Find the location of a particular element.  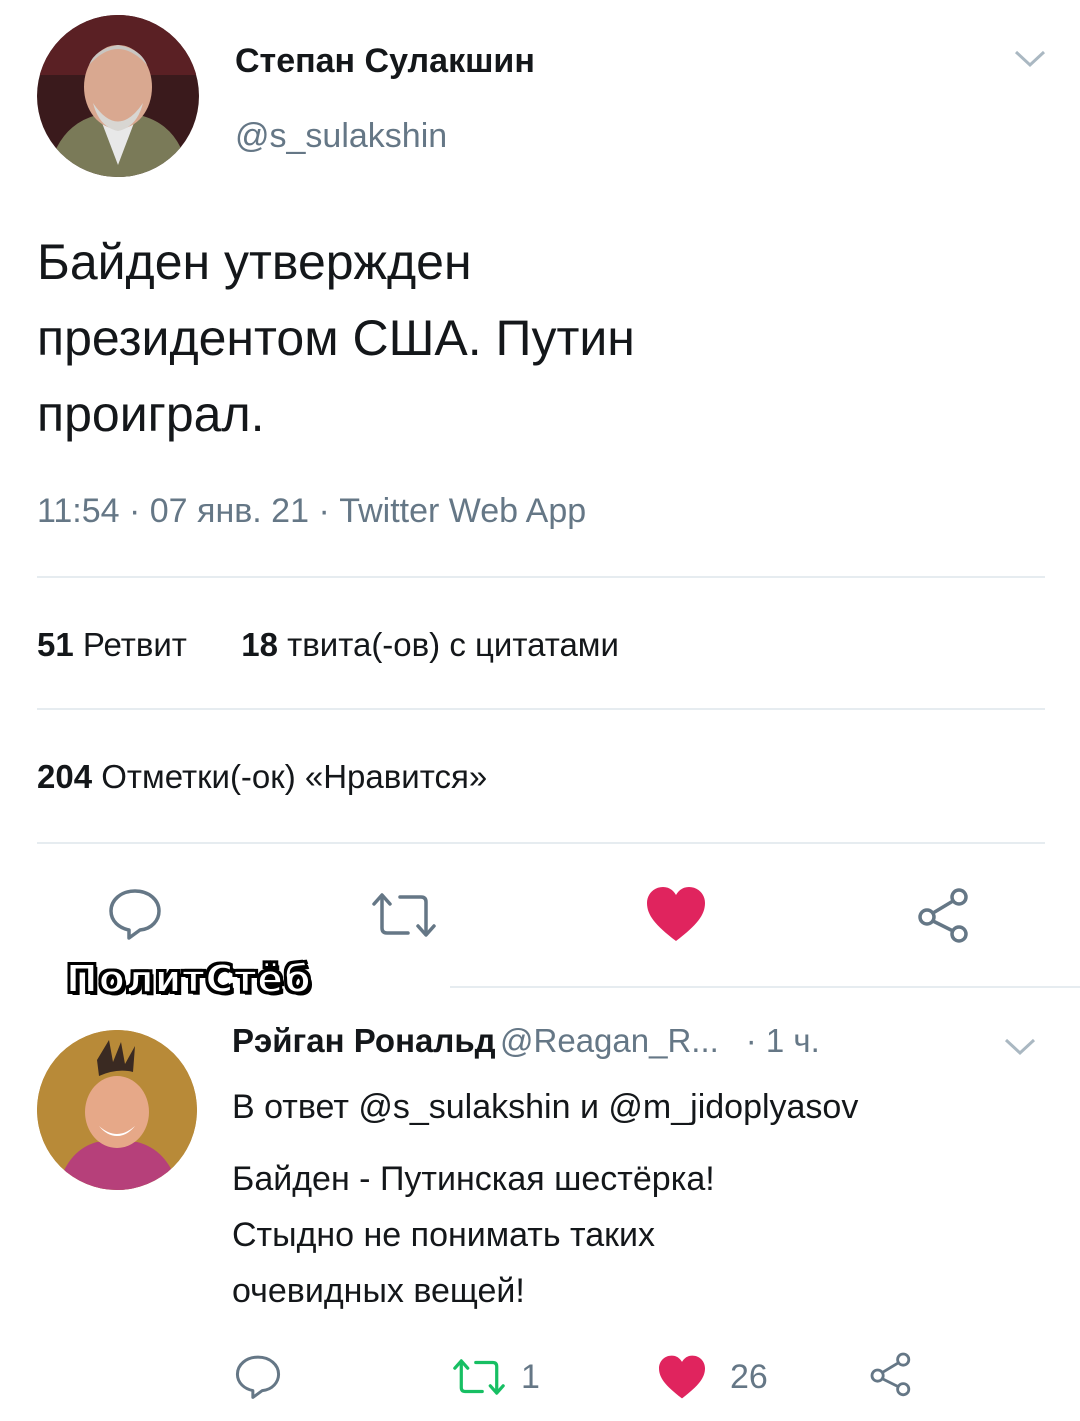

quotes-count: 18 is located at coordinates (259, 644).